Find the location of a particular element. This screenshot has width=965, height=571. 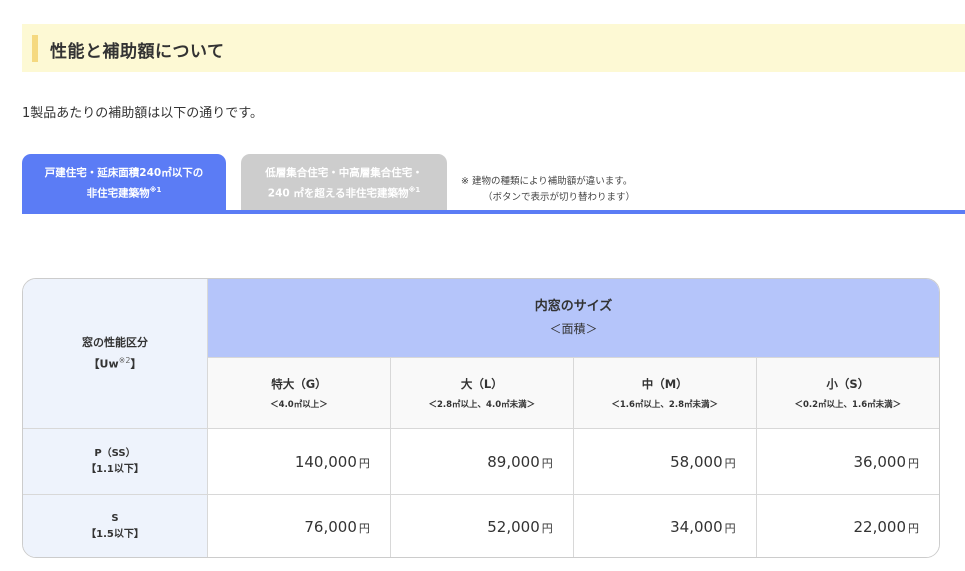

amount-cell: 34,000 円 is located at coordinates (664, 525).